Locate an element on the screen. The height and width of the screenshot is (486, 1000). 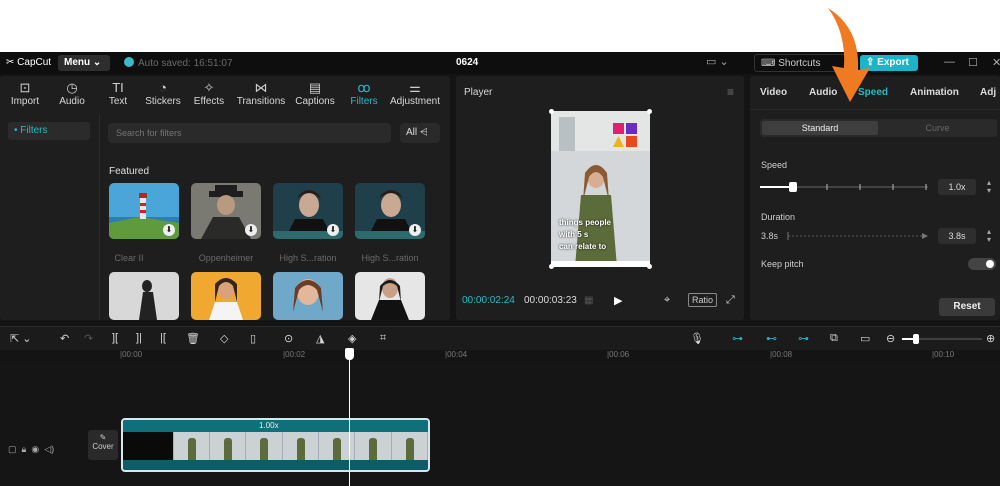
project-title: 0624 is located at coordinates (467, 62).